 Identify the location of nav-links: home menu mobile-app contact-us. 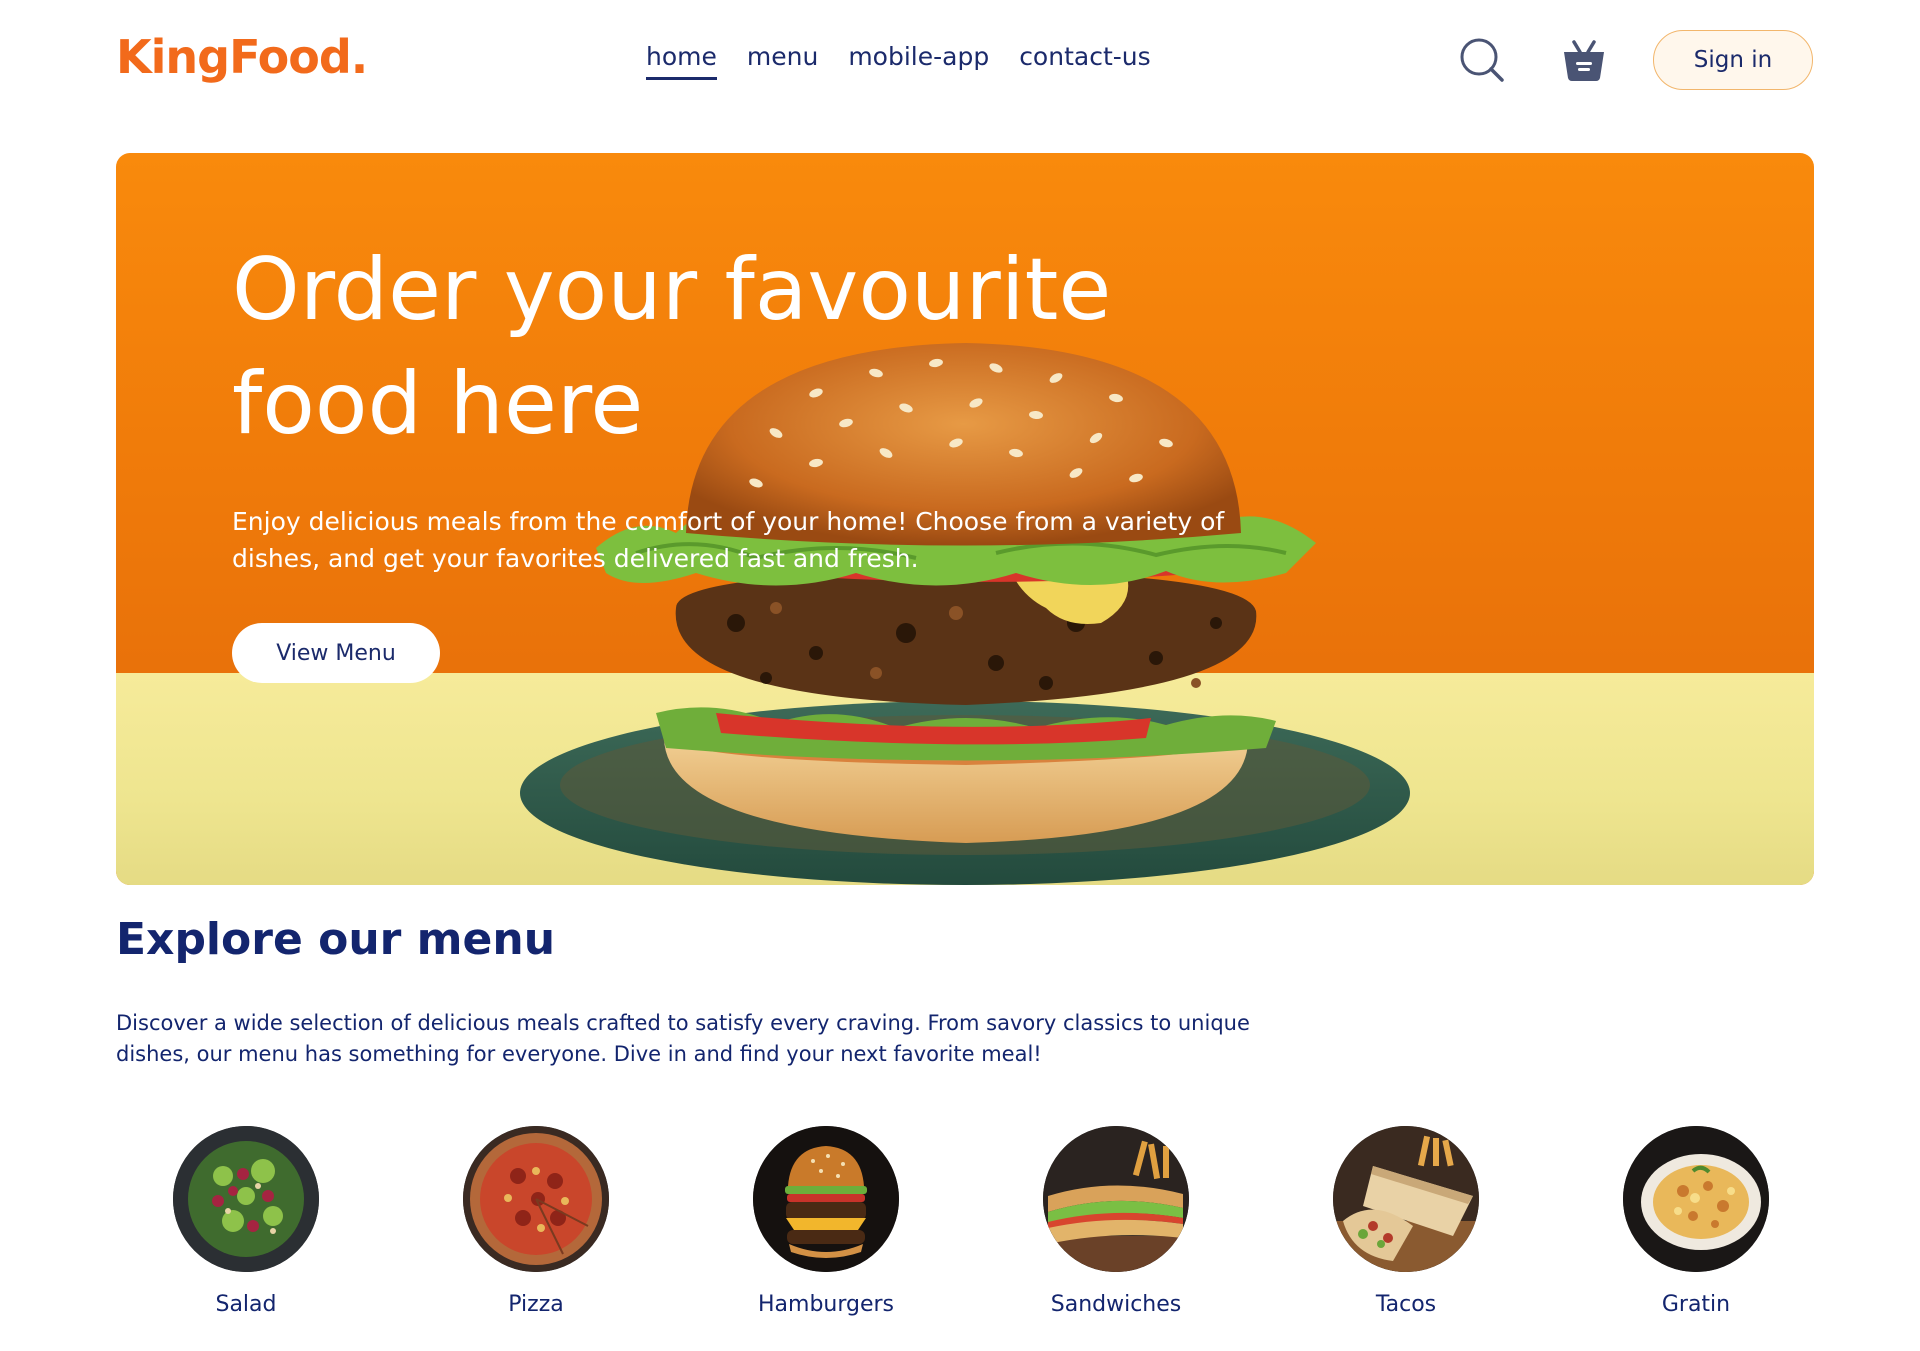
(898, 61).